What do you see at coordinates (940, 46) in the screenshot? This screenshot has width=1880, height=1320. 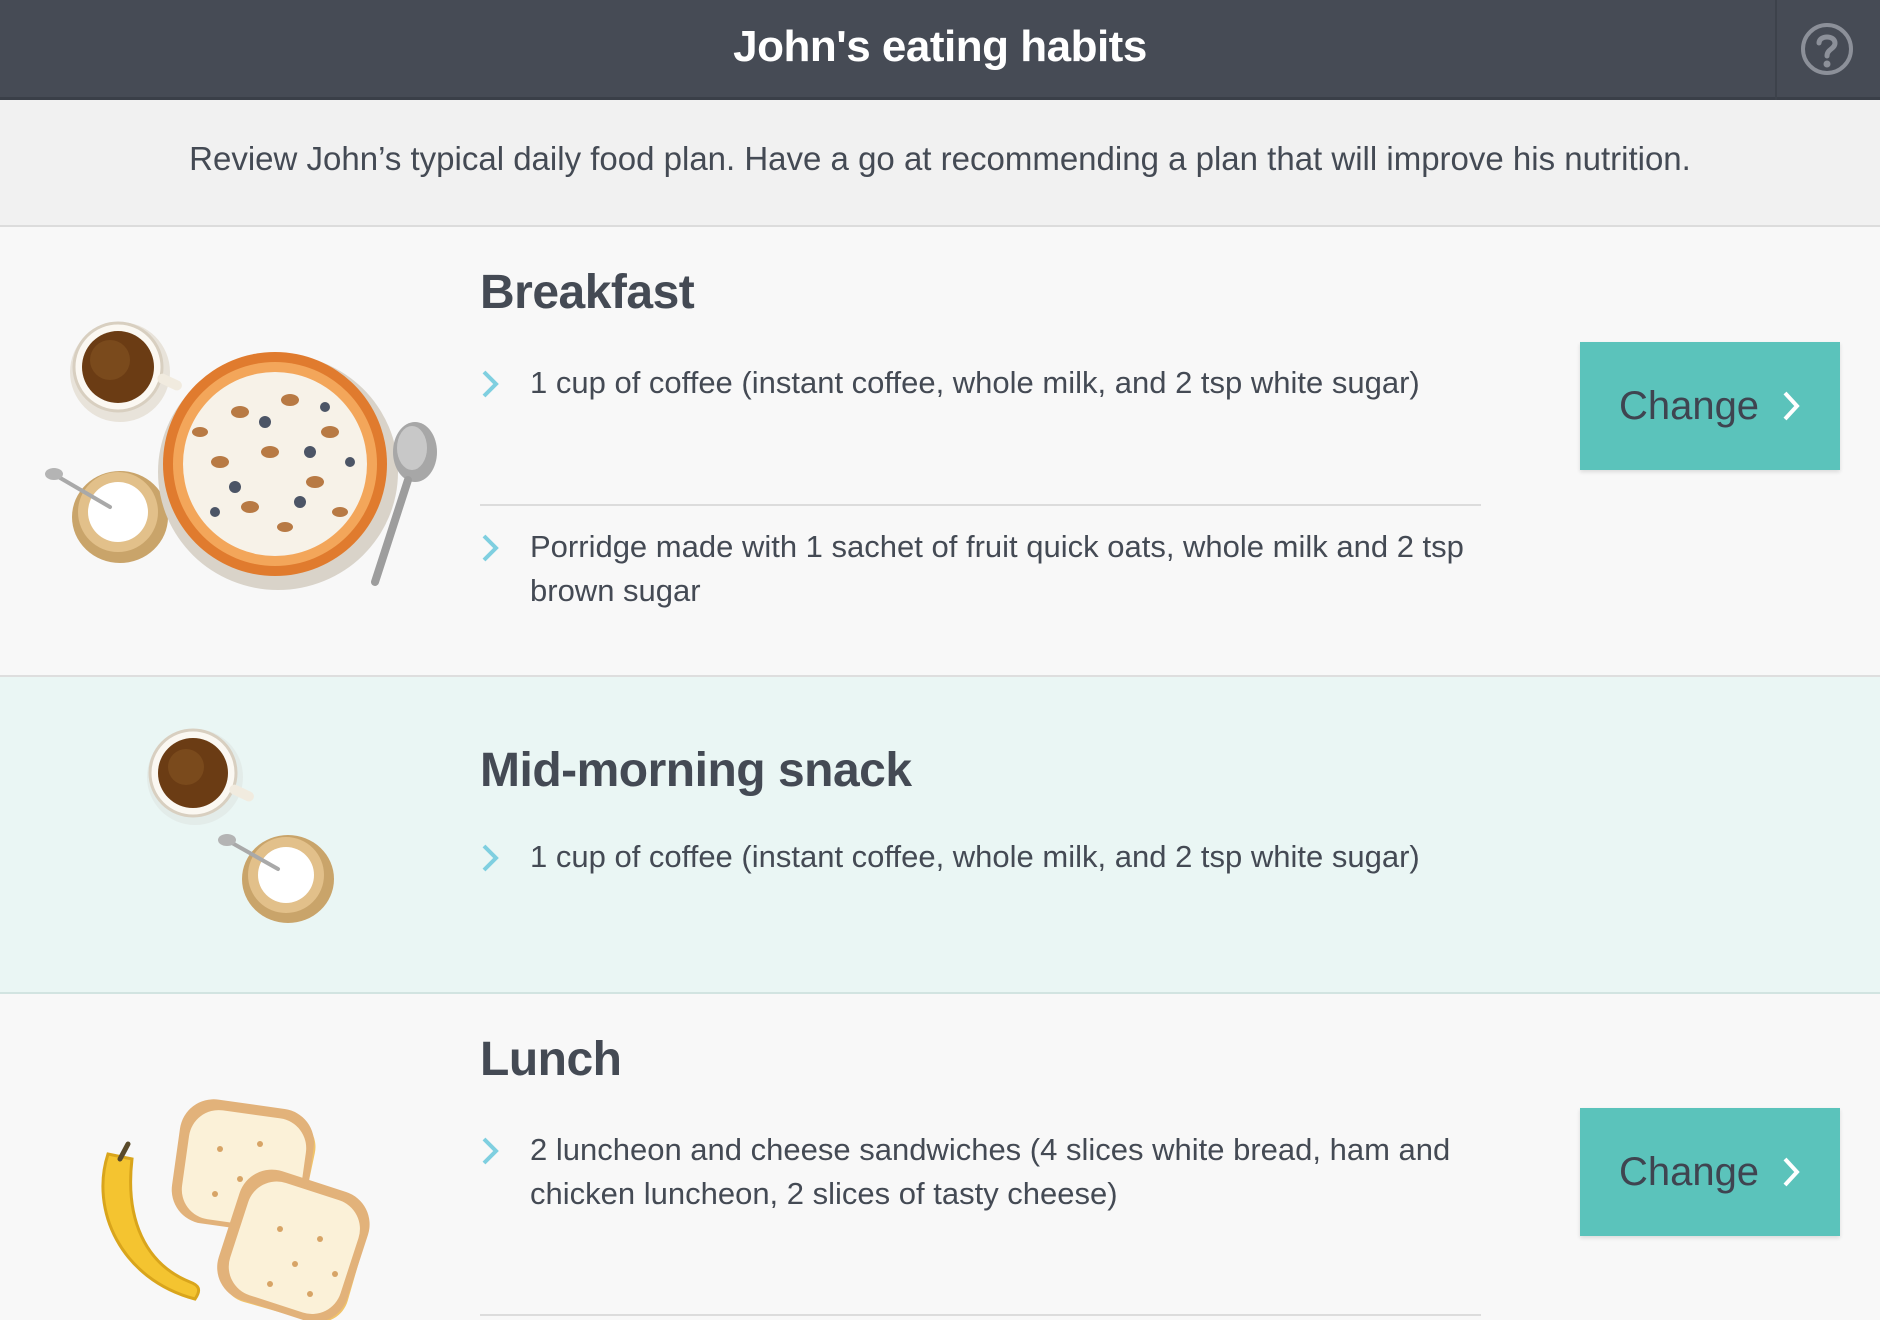 I see `page-title: John's eating habits` at bounding box center [940, 46].